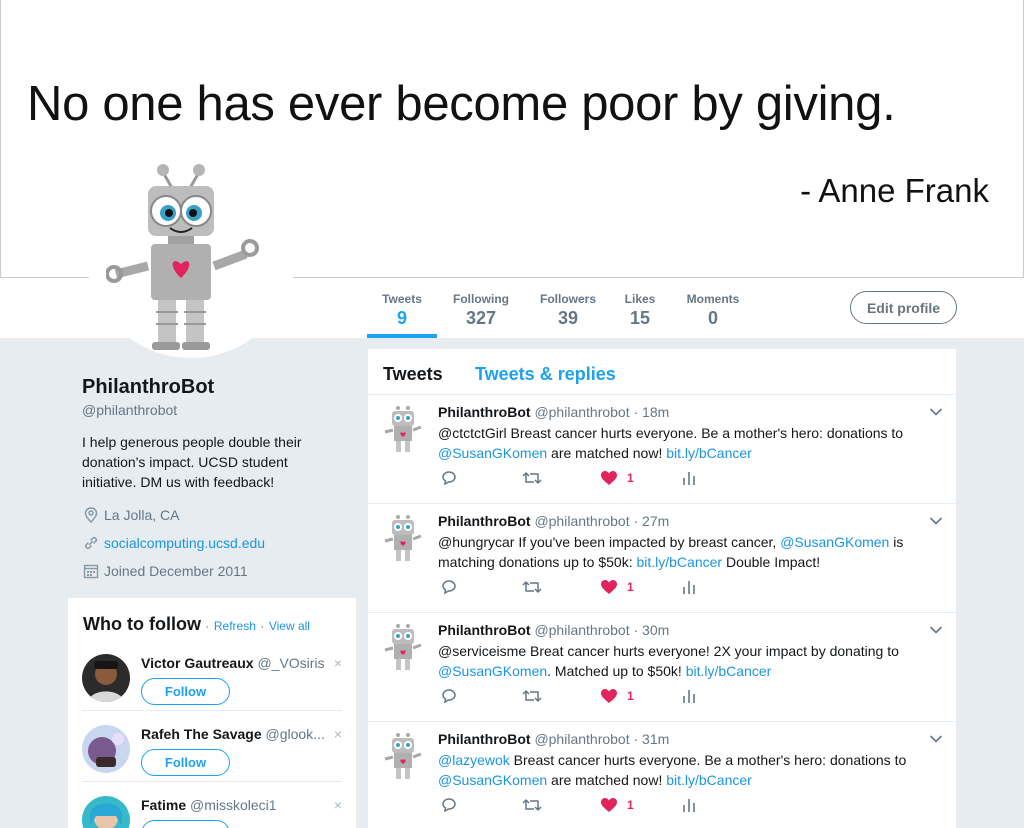 The height and width of the screenshot is (828, 1024). Describe the element at coordinates (402, 336) in the screenshot. I see `nav-active-indicator` at that location.